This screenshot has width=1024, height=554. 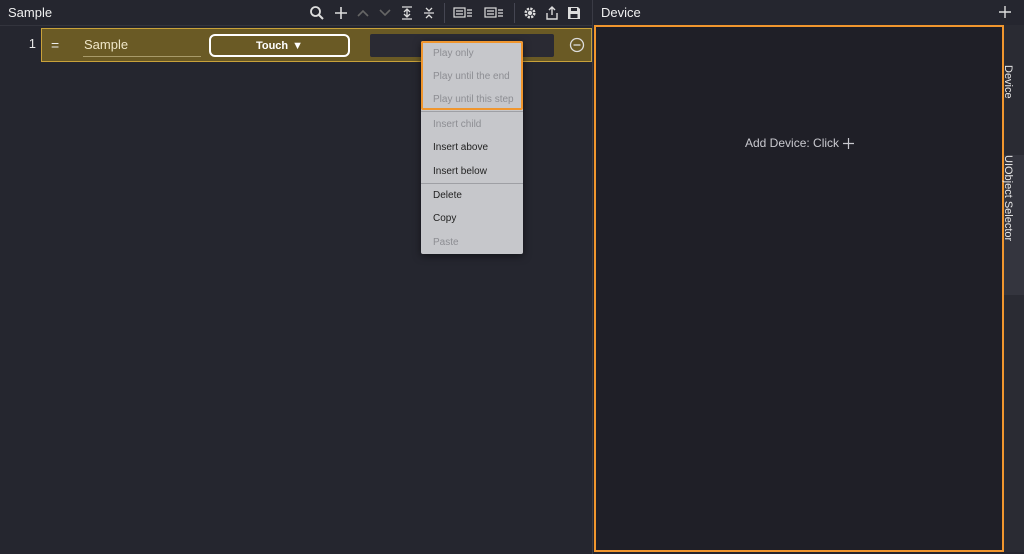 What do you see at coordinates (453, 53) in the screenshot?
I see `menu-item-play-only: Play only` at bounding box center [453, 53].